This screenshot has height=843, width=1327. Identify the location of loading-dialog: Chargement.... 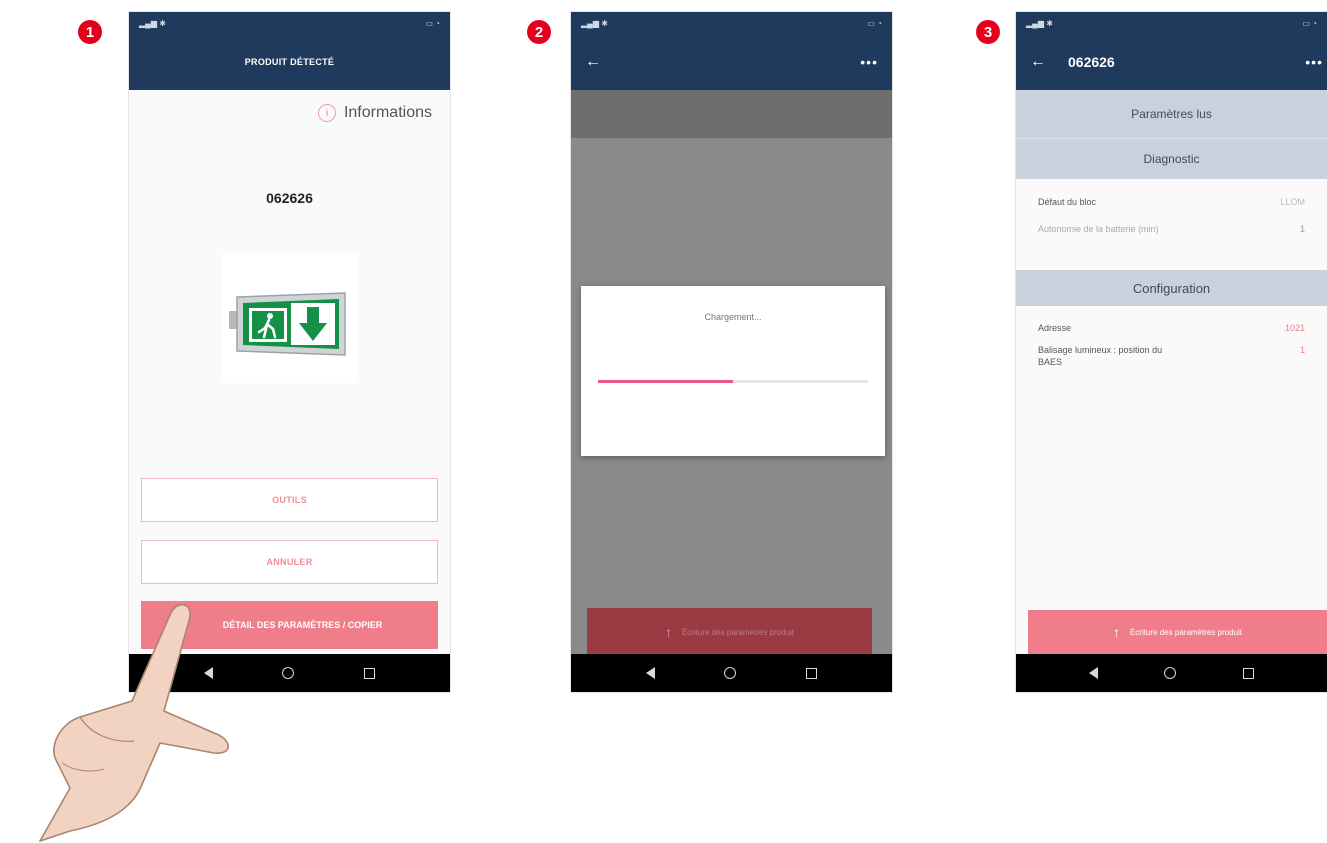
(733, 371).